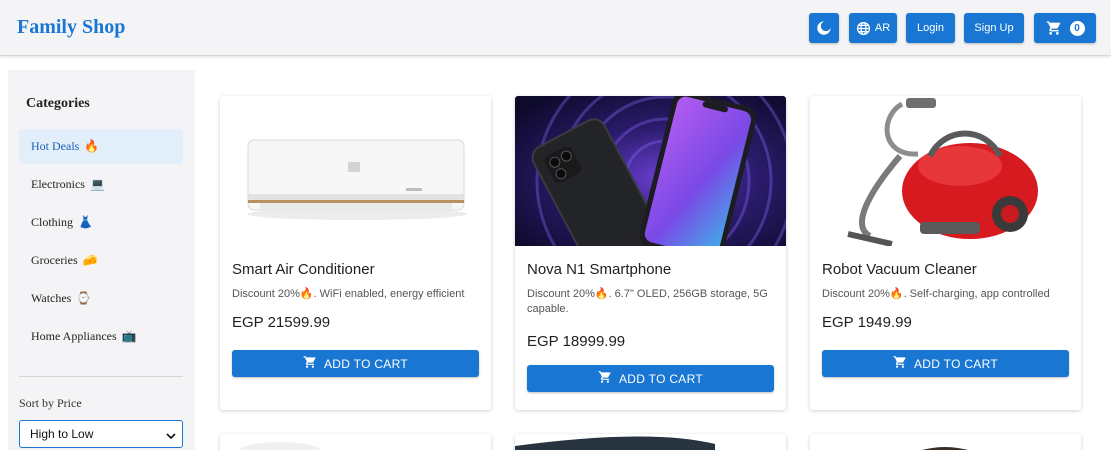  Describe the element at coordinates (101, 434) in the screenshot. I see `sort-select: High to Low` at that location.